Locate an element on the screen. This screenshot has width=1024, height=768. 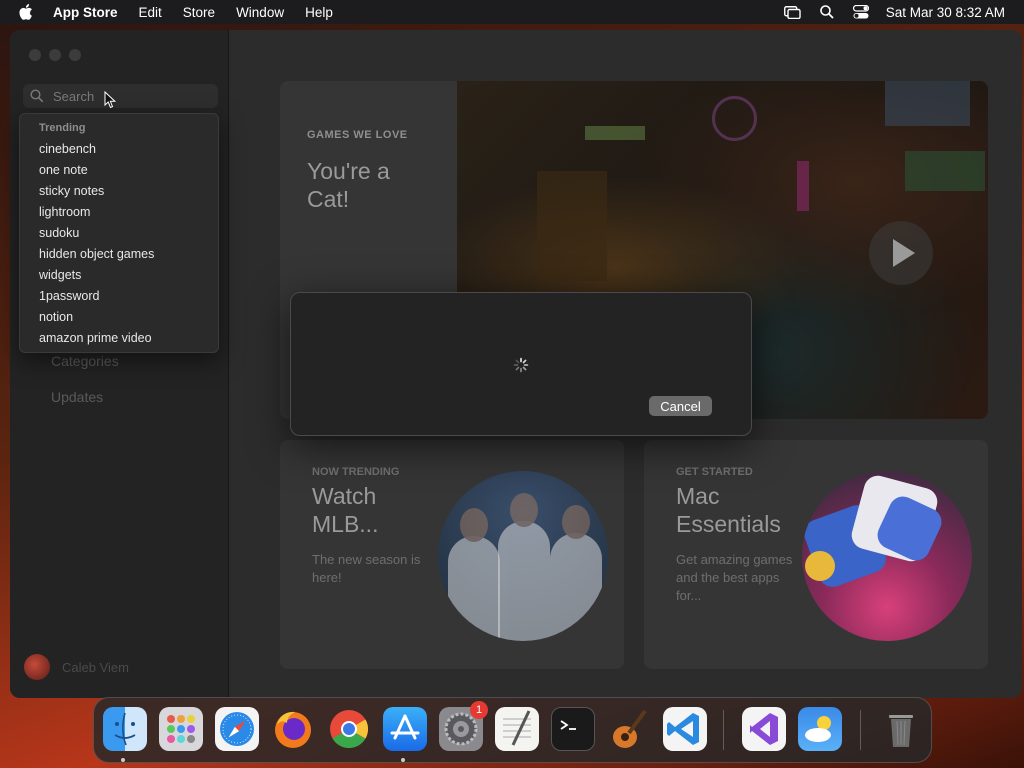
suggestion-item: cinebench is located at coordinates (96, 149).